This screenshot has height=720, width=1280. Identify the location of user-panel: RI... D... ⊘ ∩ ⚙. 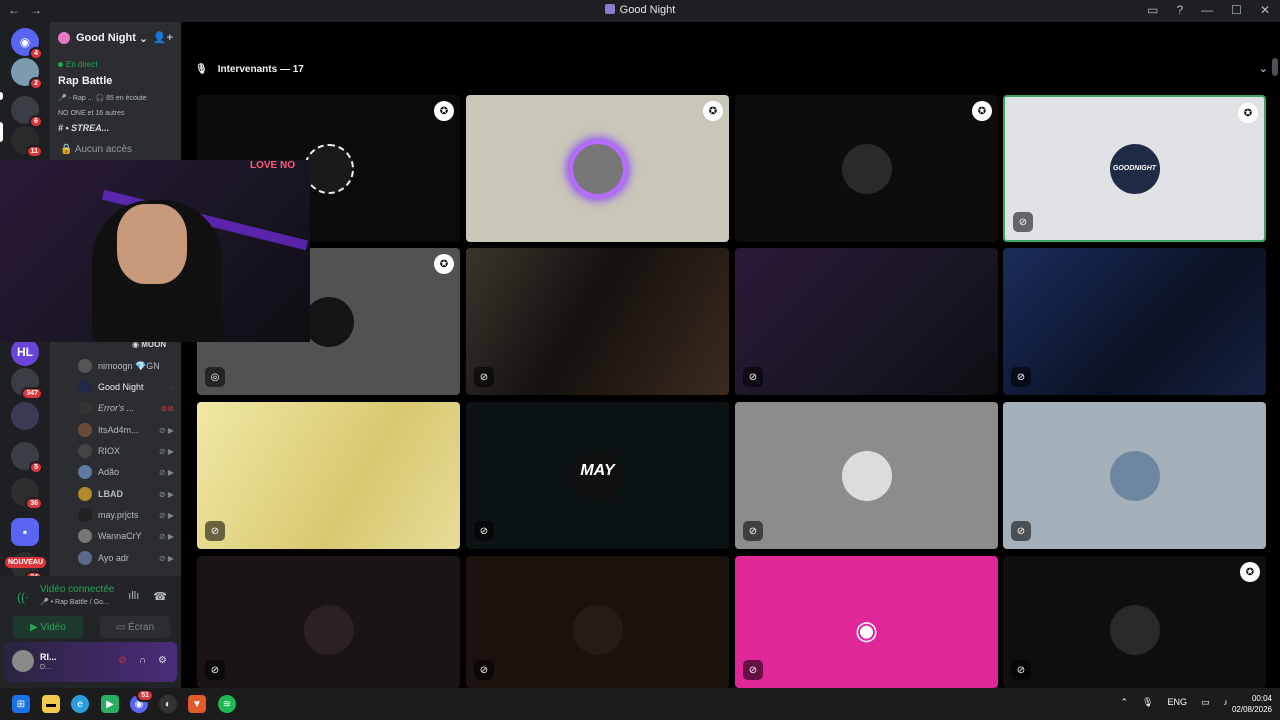
(90, 662).